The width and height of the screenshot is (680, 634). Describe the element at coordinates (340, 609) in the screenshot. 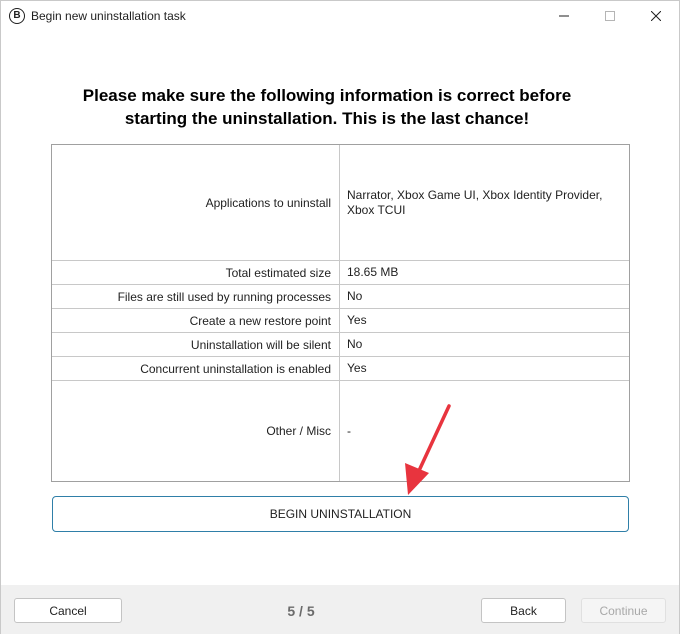

I see `wizard-footer: Cancel 5 / 5 Back Continue` at that location.